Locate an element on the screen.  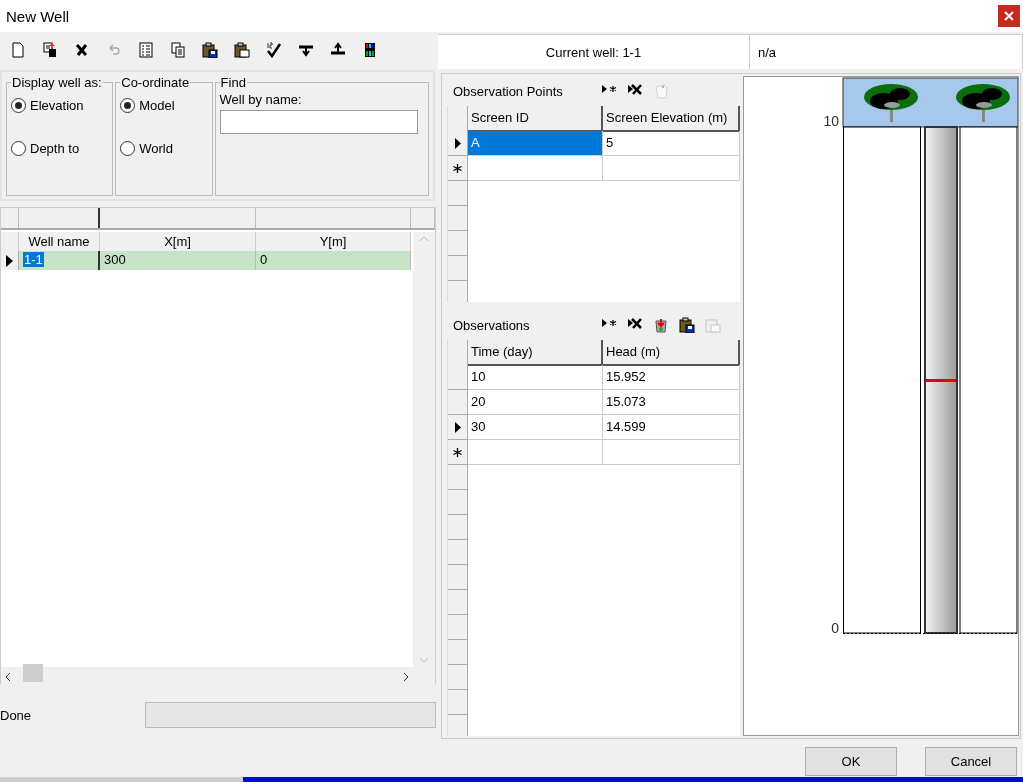
table-cell: 300 is located at coordinates (115, 259).